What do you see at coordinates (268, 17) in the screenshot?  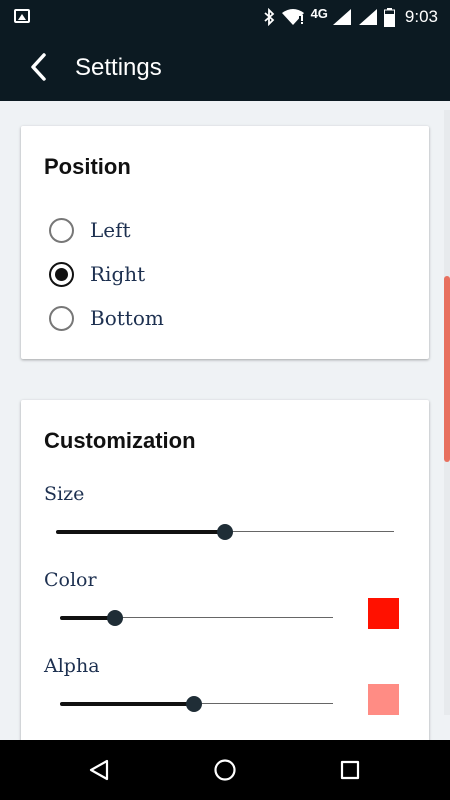 I see `bluetooth-icon` at bounding box center [268, 17].